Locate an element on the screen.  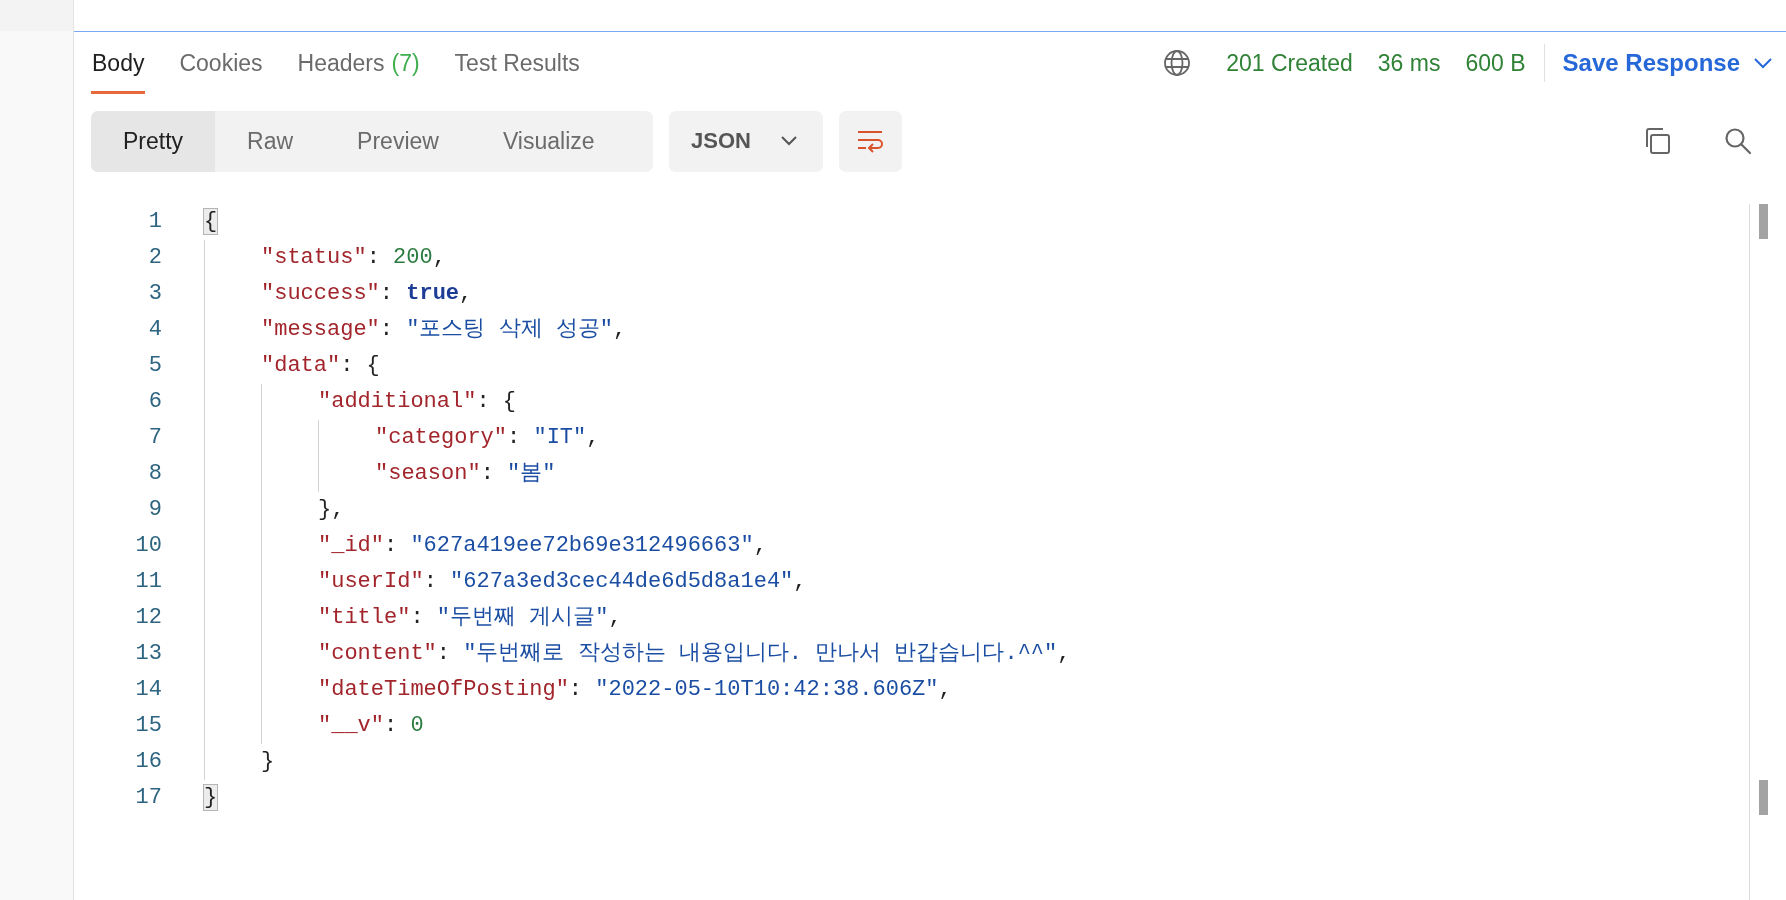
line-number: 2 is located at coordinates (154, 258).